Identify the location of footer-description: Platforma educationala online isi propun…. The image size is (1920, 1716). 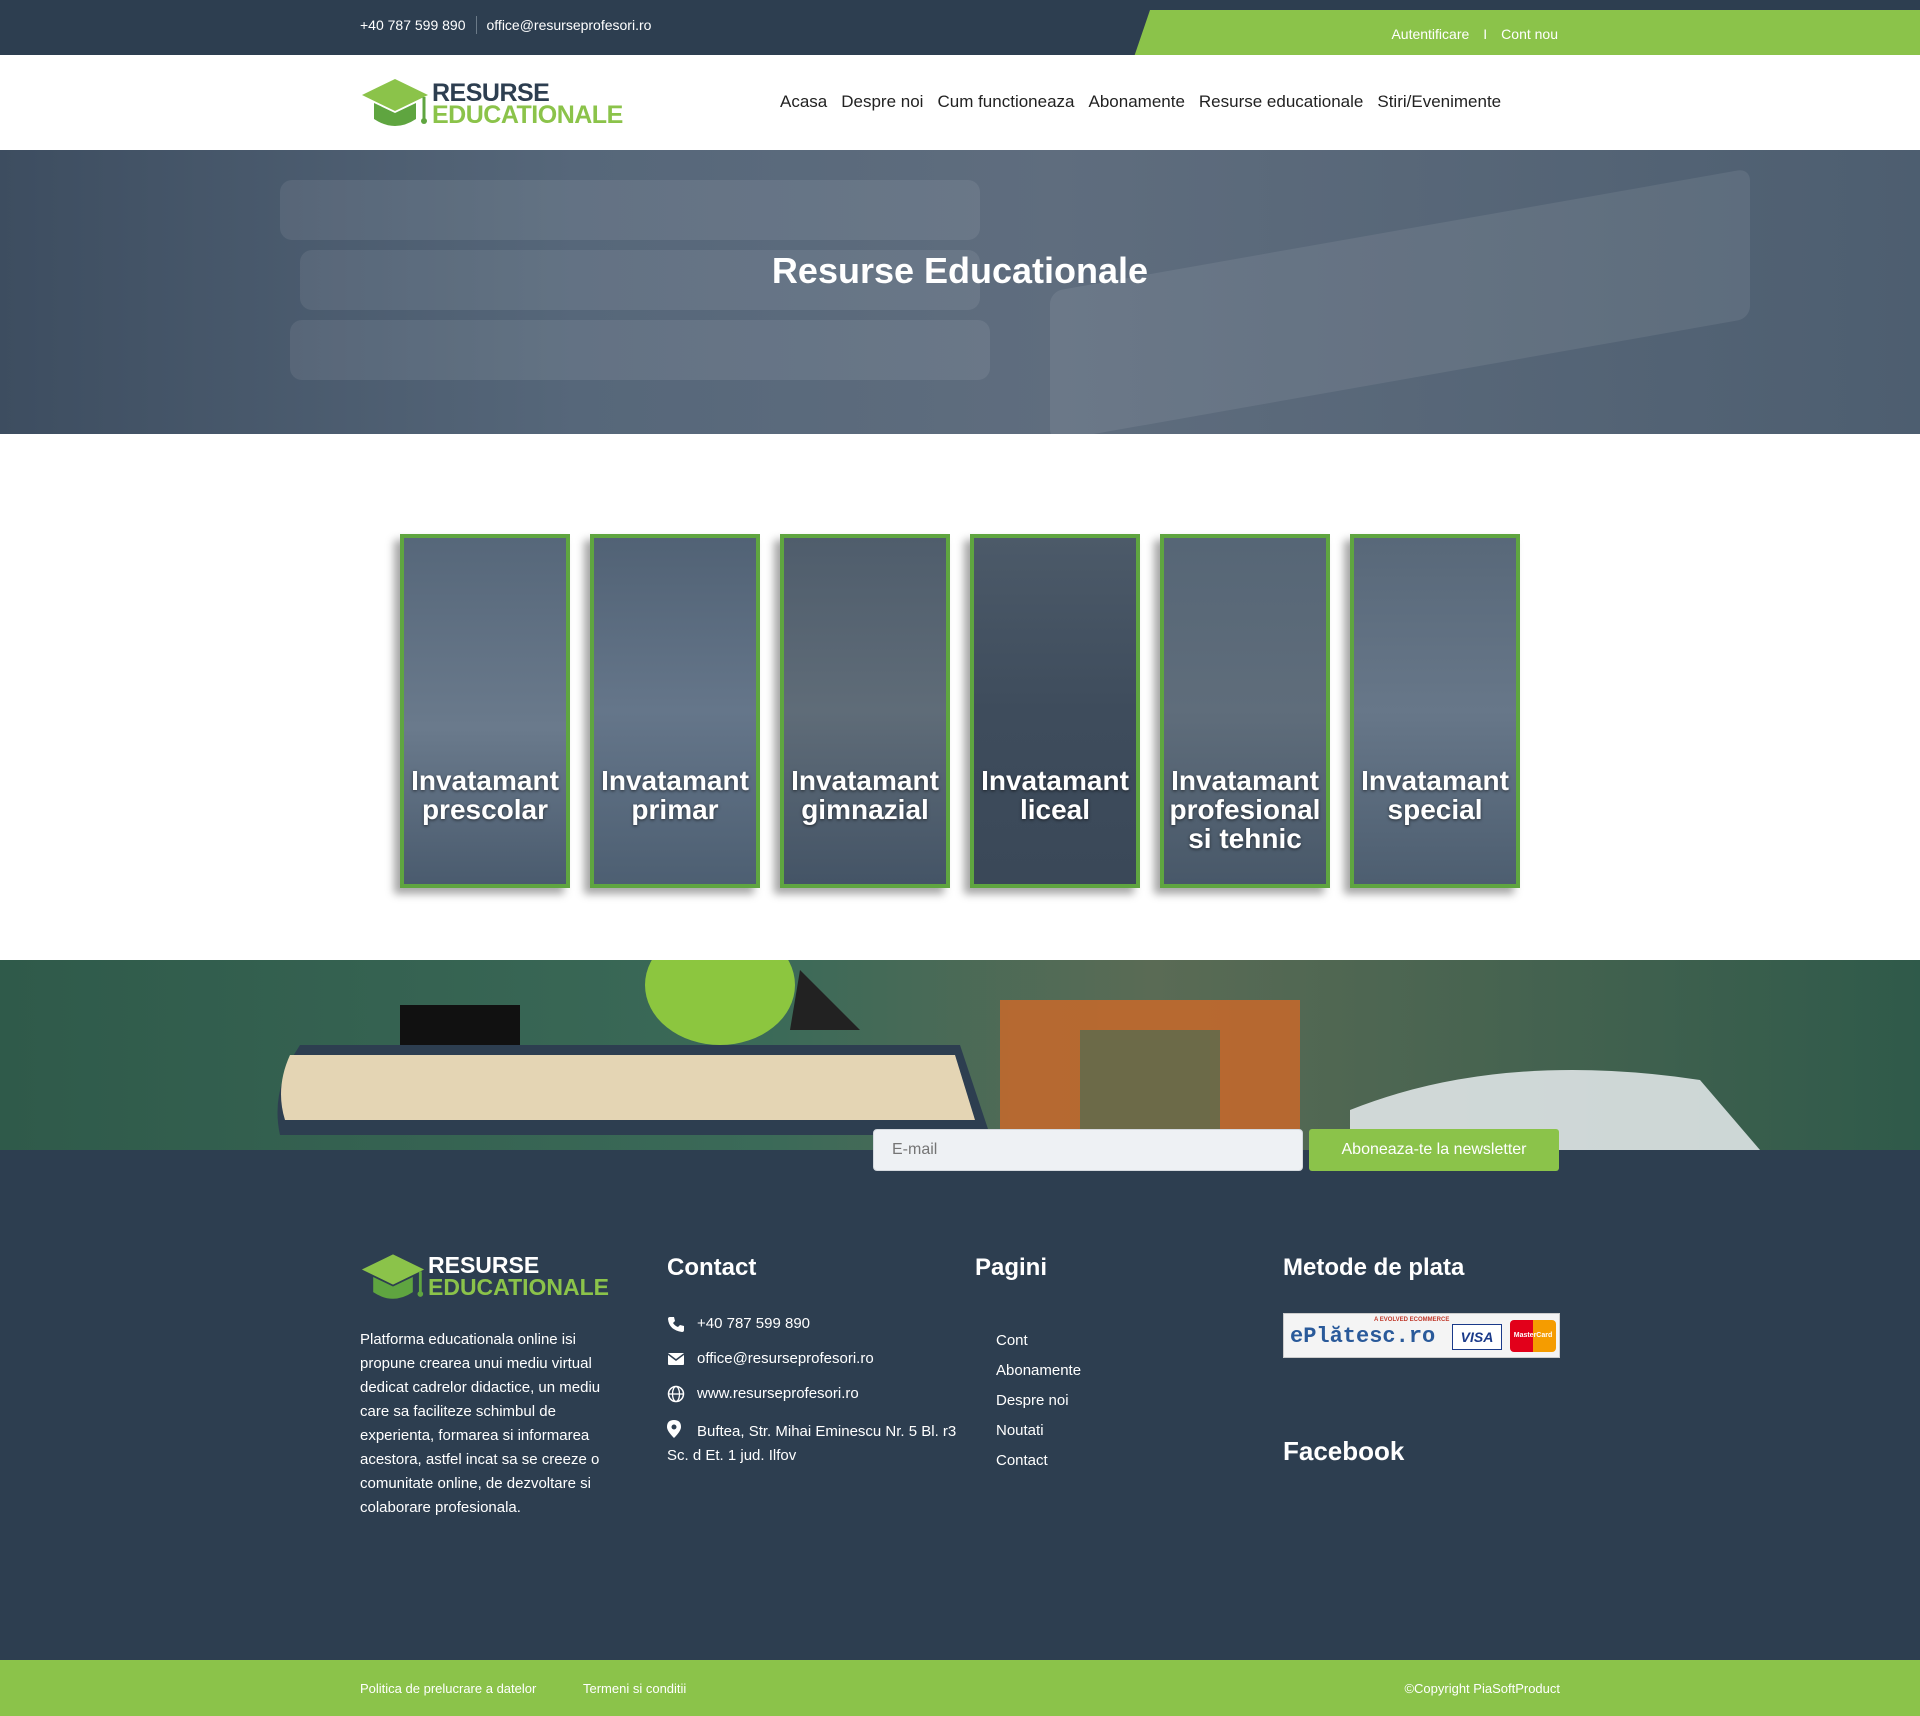
(480, 1423).